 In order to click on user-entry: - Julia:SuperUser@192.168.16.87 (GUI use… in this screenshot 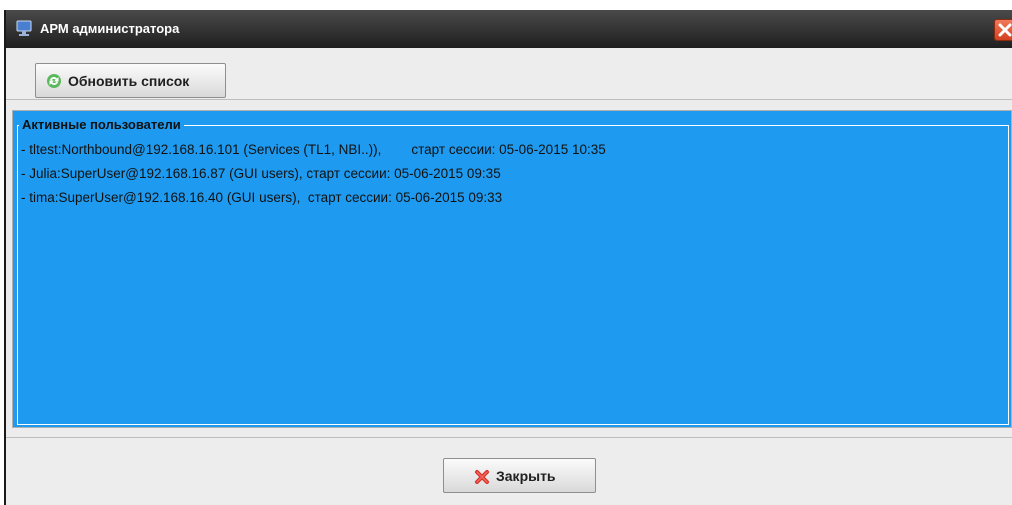, I will do `click(261, 173)`.